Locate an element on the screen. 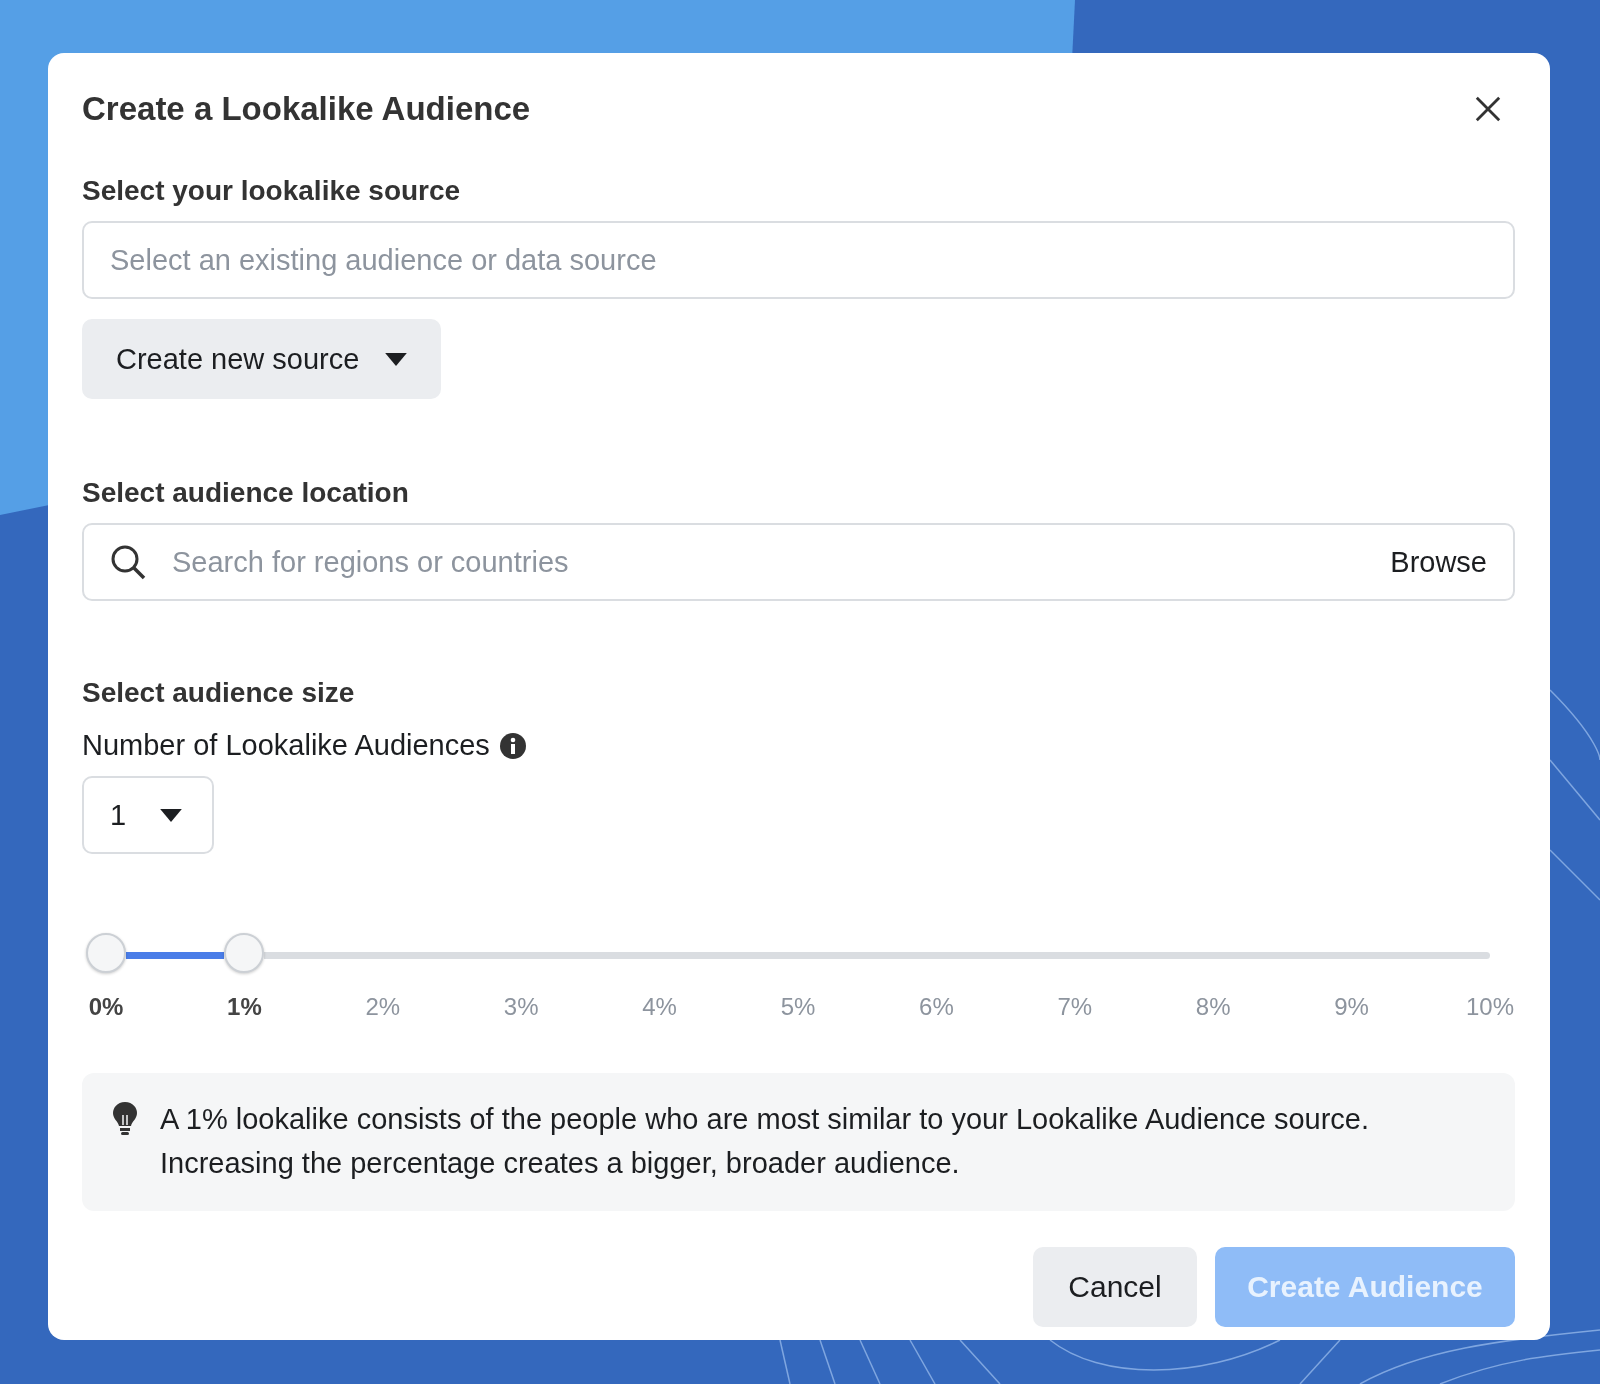 This screenshot has height=1384, width=1600. info-icon is located at coordinates (512, 745).